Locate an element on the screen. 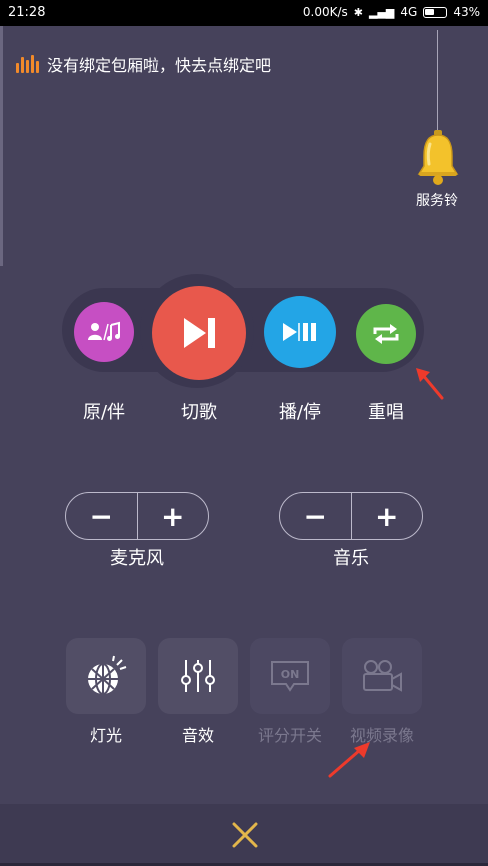  bell-icon is located at coordinates (438, 158).